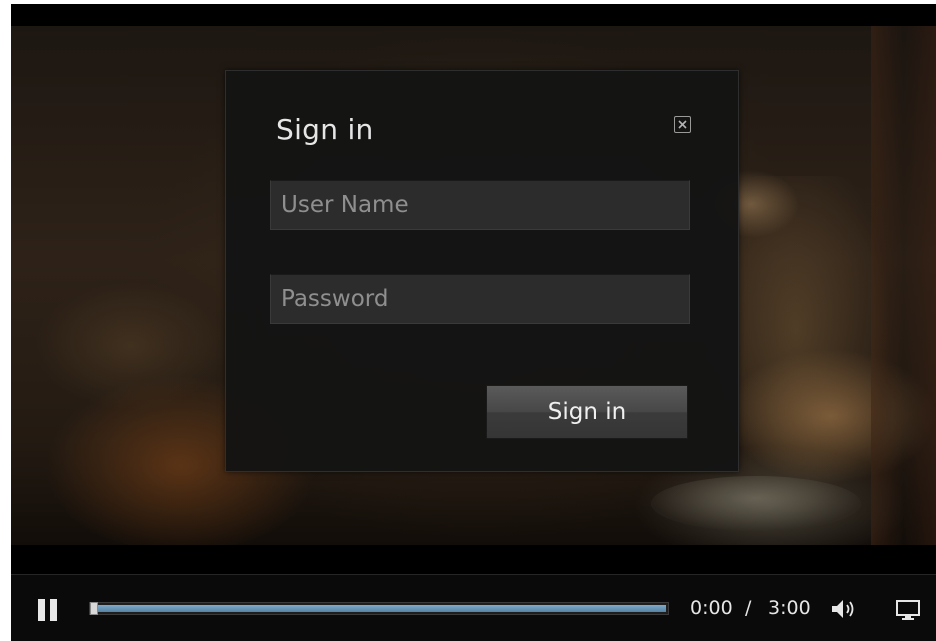 This screenshot has width=936, height=641. I want to click on current-time: 0:00, so click(711, 608).